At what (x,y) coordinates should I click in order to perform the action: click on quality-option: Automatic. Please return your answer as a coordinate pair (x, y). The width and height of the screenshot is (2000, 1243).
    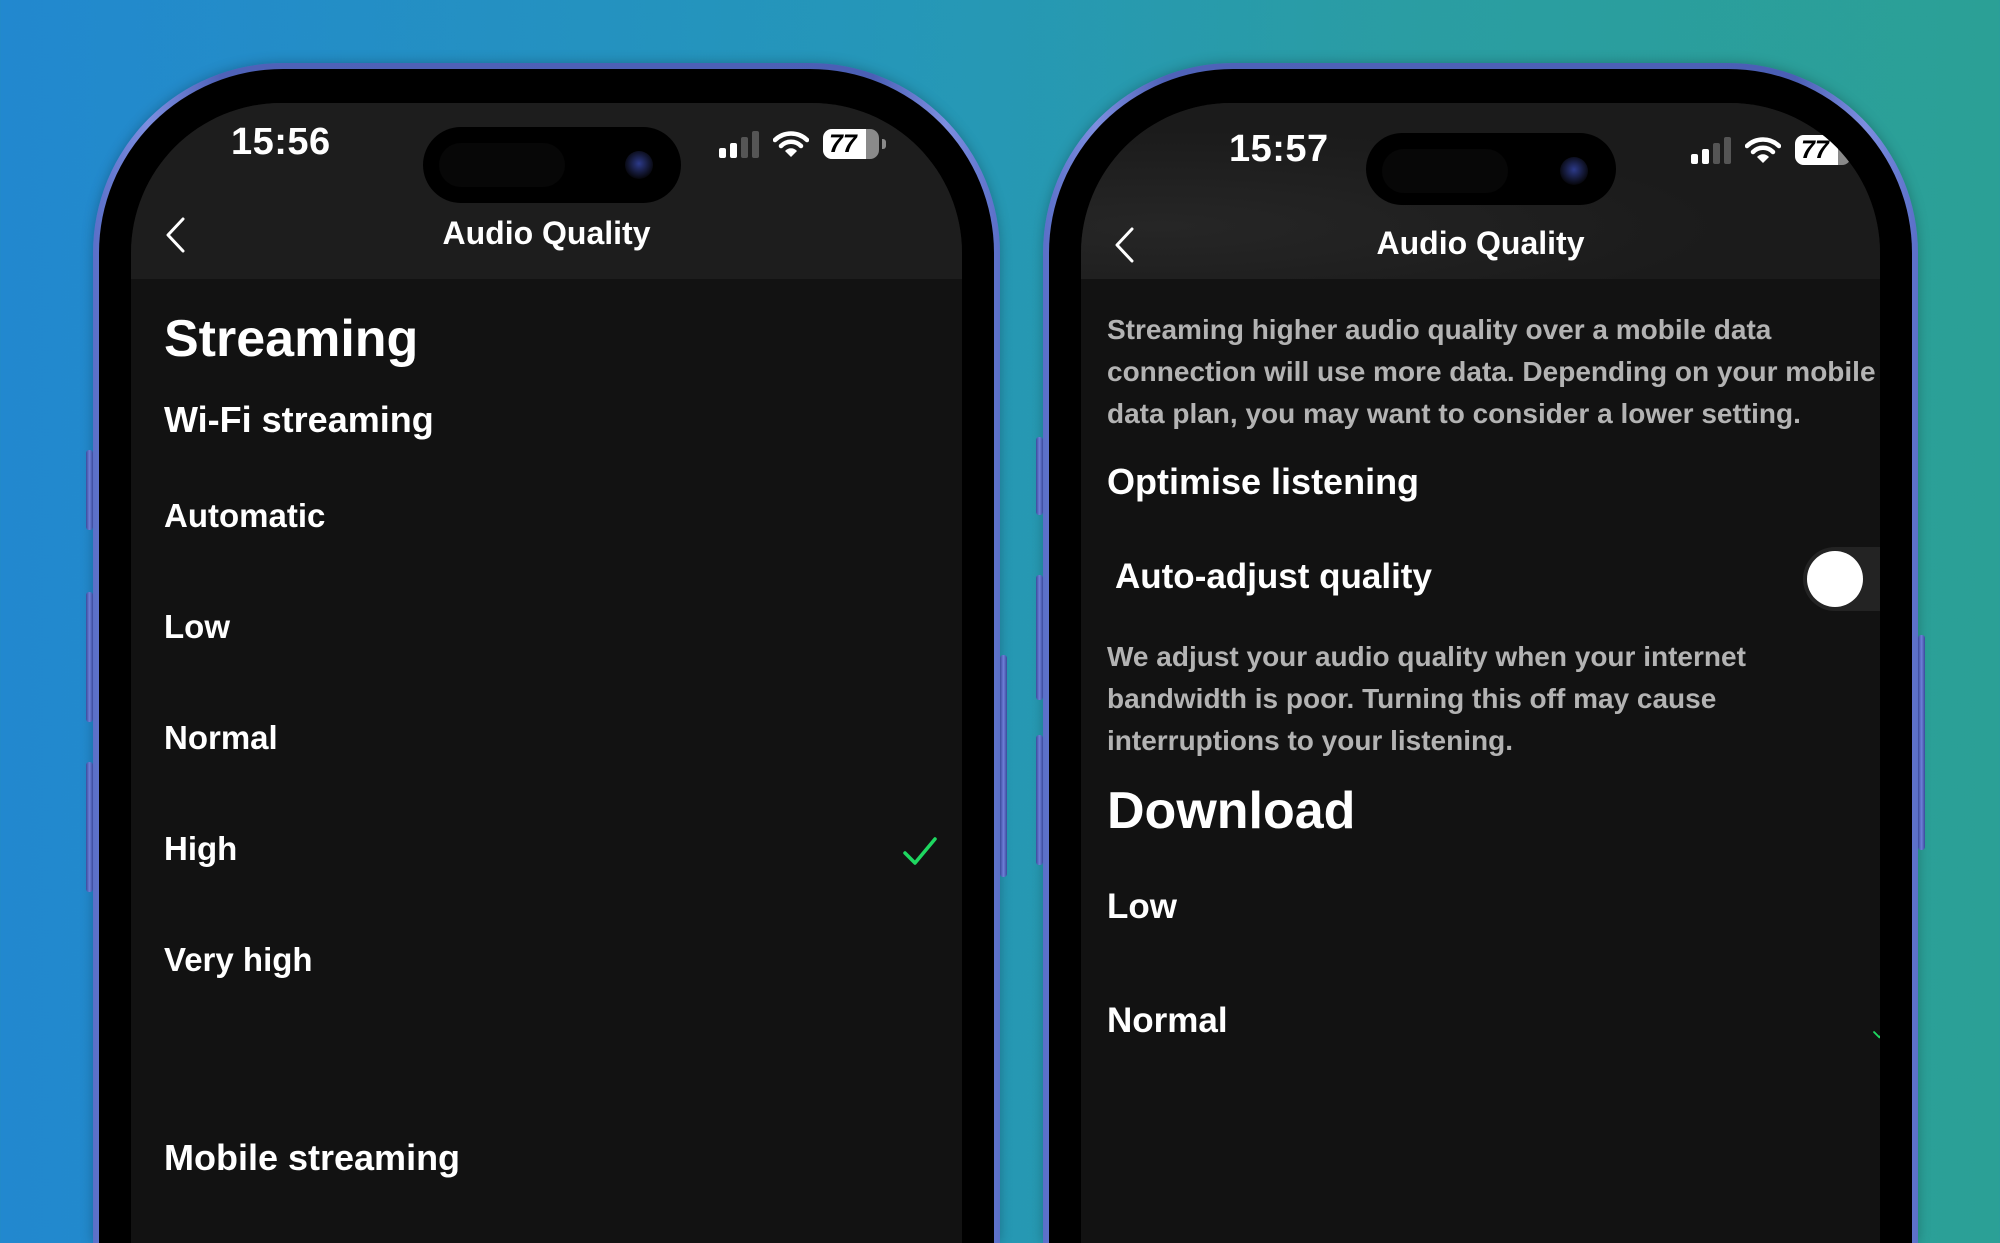
    Looking at the image, I should click on (244, 516).